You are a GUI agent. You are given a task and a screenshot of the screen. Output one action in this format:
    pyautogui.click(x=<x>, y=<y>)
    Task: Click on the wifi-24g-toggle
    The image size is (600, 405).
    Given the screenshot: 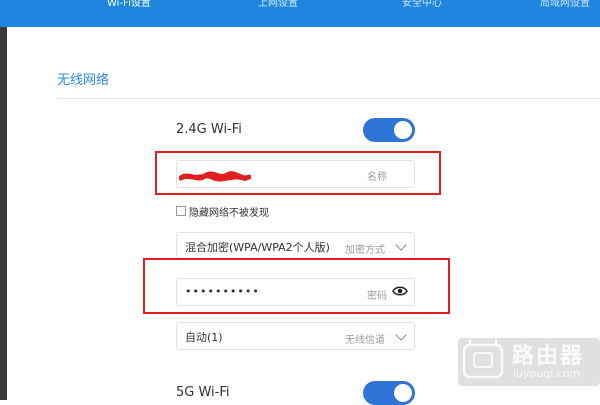 What is the action you would take?
    pyautogui.click(x=389, y=130)
    